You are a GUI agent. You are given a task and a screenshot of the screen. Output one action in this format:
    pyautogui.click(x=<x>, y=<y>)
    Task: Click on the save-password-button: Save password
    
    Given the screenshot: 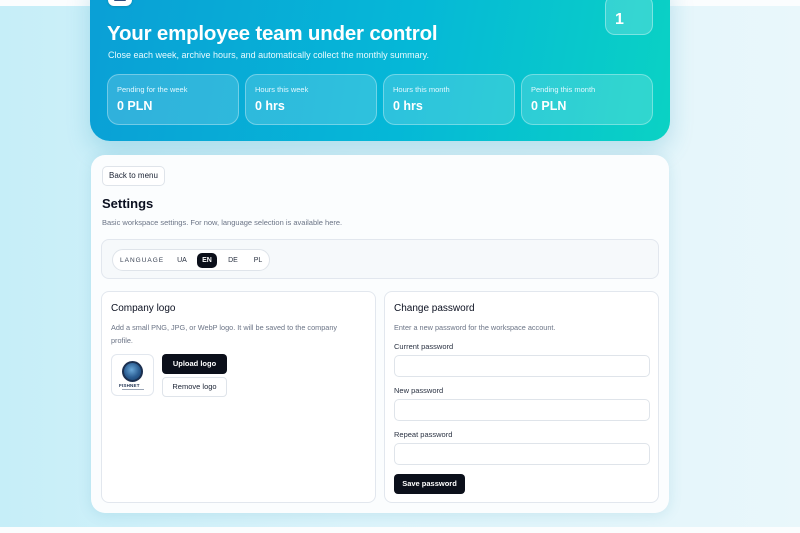 What is the action you would take?
    pyautogui.click(x=429, y=484)
    